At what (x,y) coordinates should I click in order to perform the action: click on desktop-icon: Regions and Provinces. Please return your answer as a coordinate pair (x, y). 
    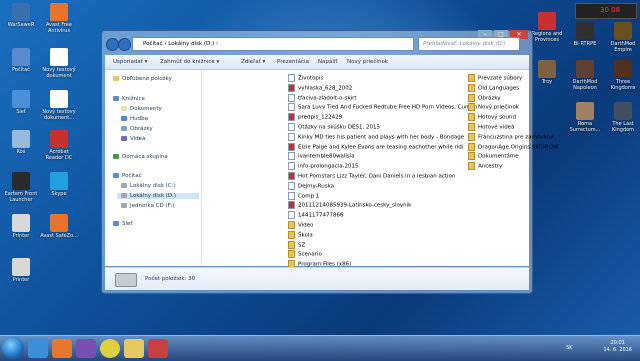
    Looking at the image, I should click on (547, 27).